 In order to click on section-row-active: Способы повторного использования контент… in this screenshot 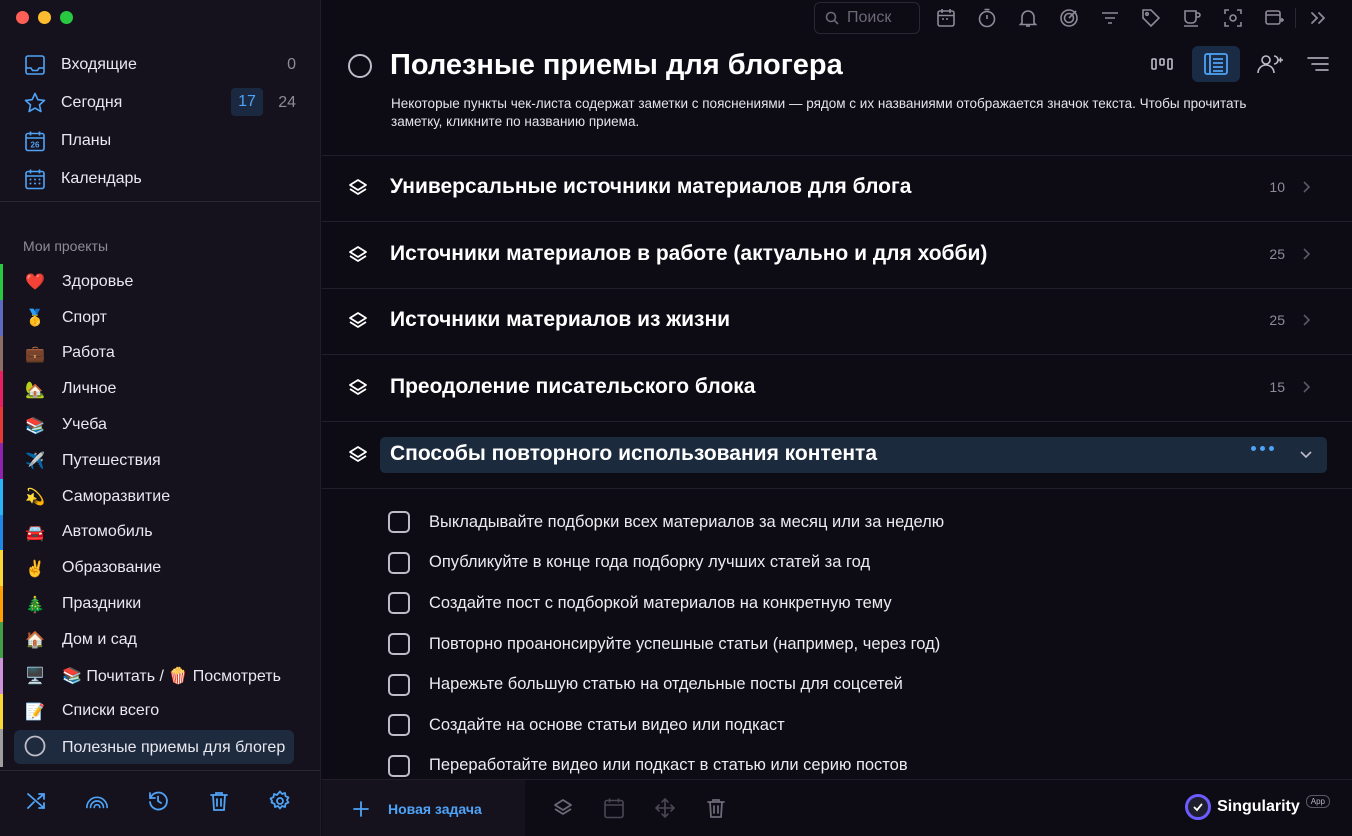, I will do `click(837, 455)`.